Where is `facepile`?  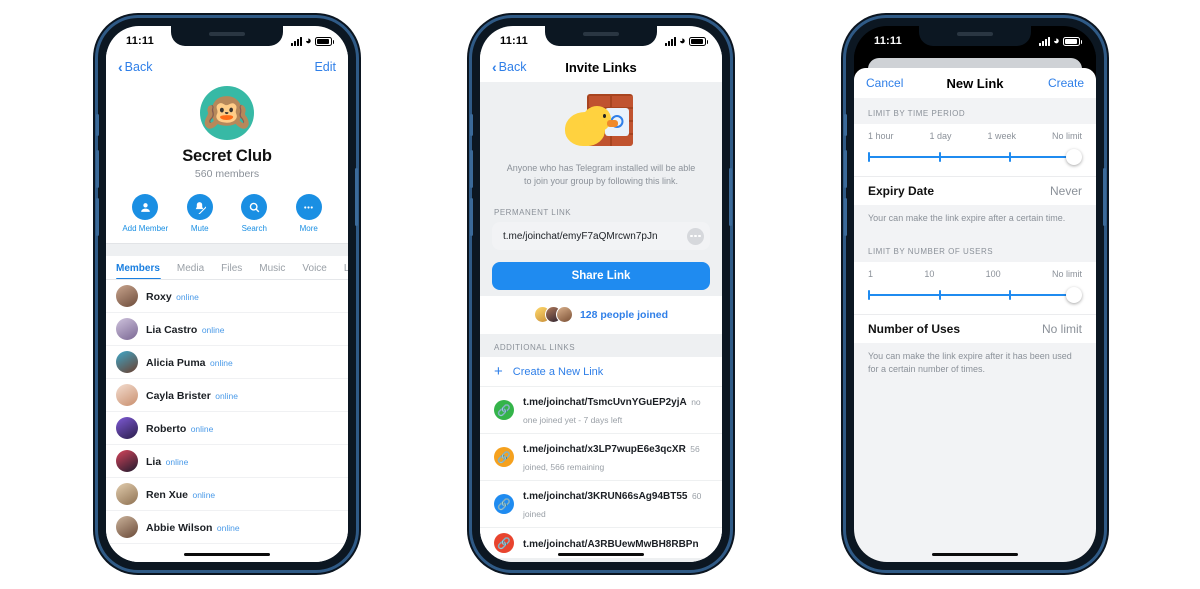
facepile is located at coordinates (553, 315).